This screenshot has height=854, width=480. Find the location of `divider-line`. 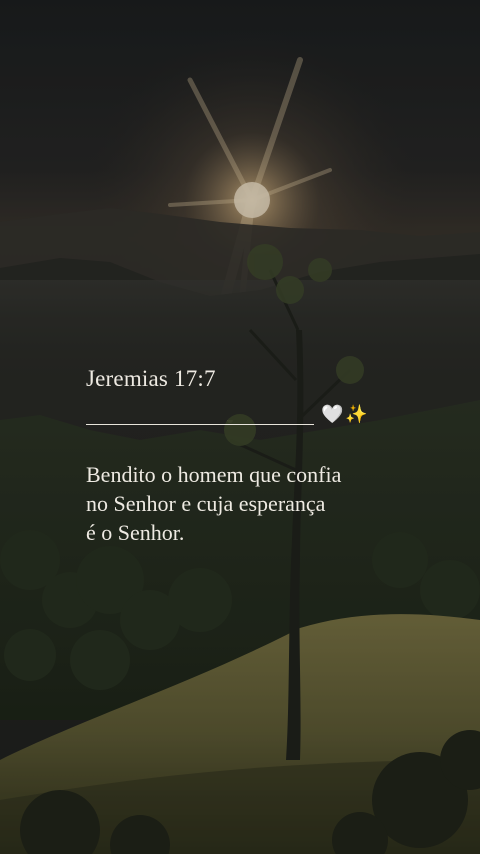

divider-line is located at coordinates (200, 424).